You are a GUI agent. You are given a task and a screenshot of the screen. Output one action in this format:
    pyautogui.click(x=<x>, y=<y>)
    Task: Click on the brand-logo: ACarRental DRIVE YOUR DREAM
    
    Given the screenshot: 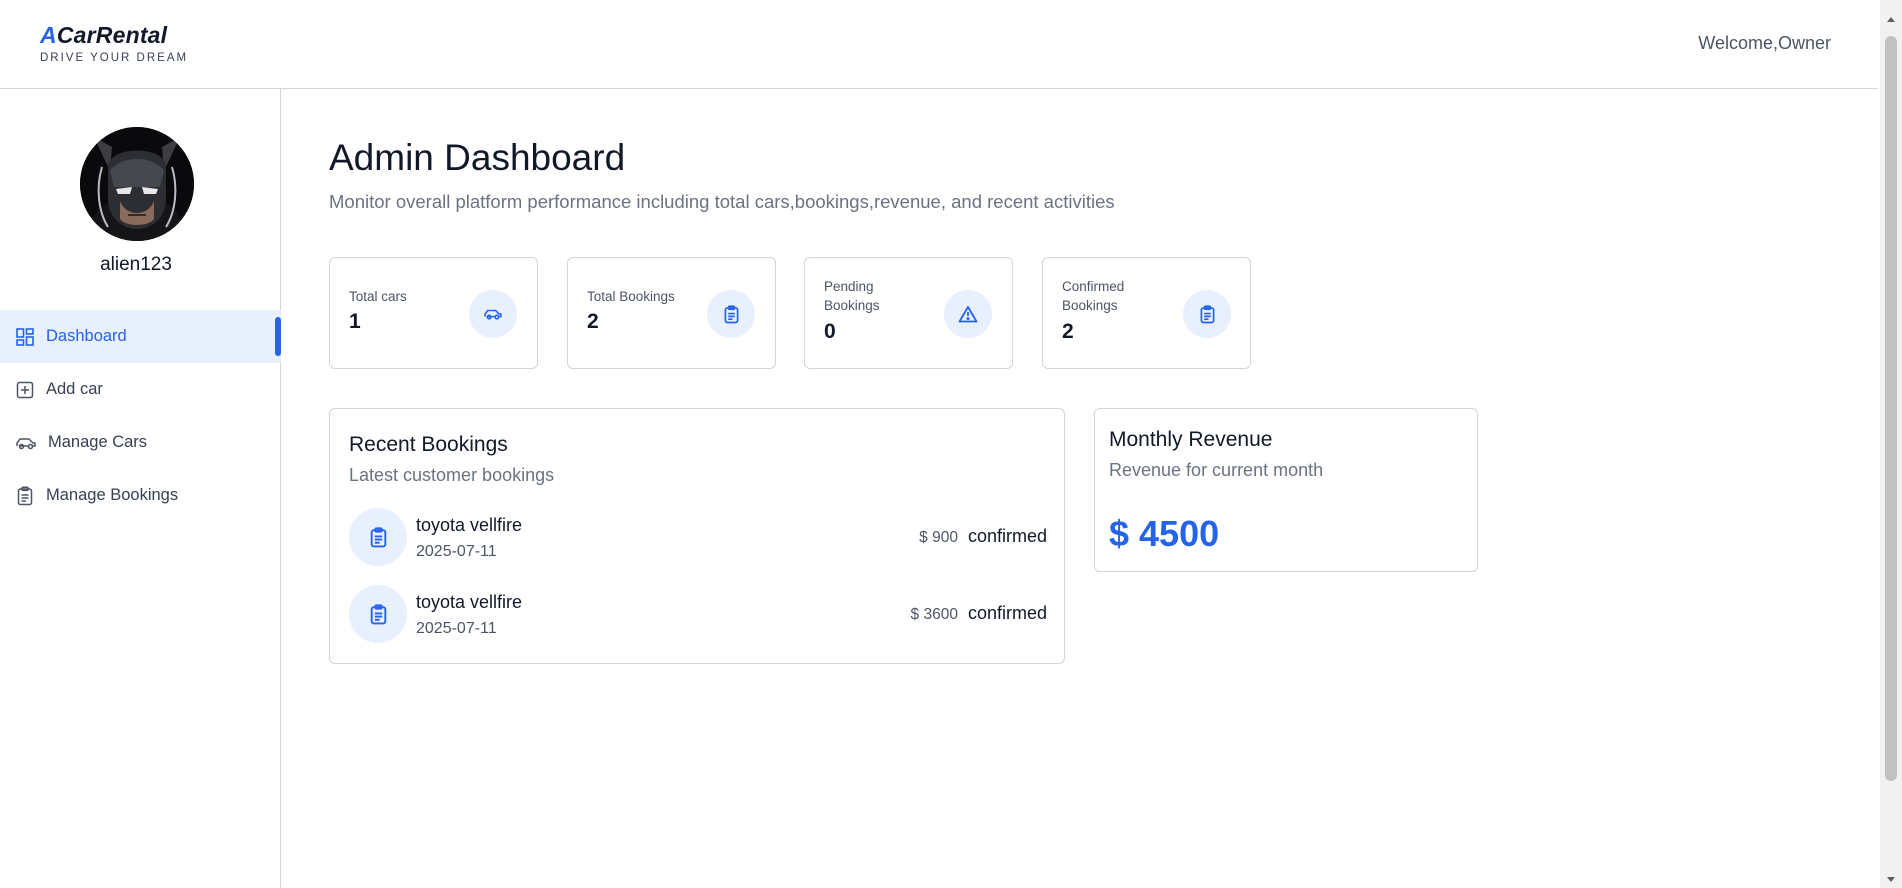 What is the action you would take?
    pyautogui.click(x=114, y=43)
    